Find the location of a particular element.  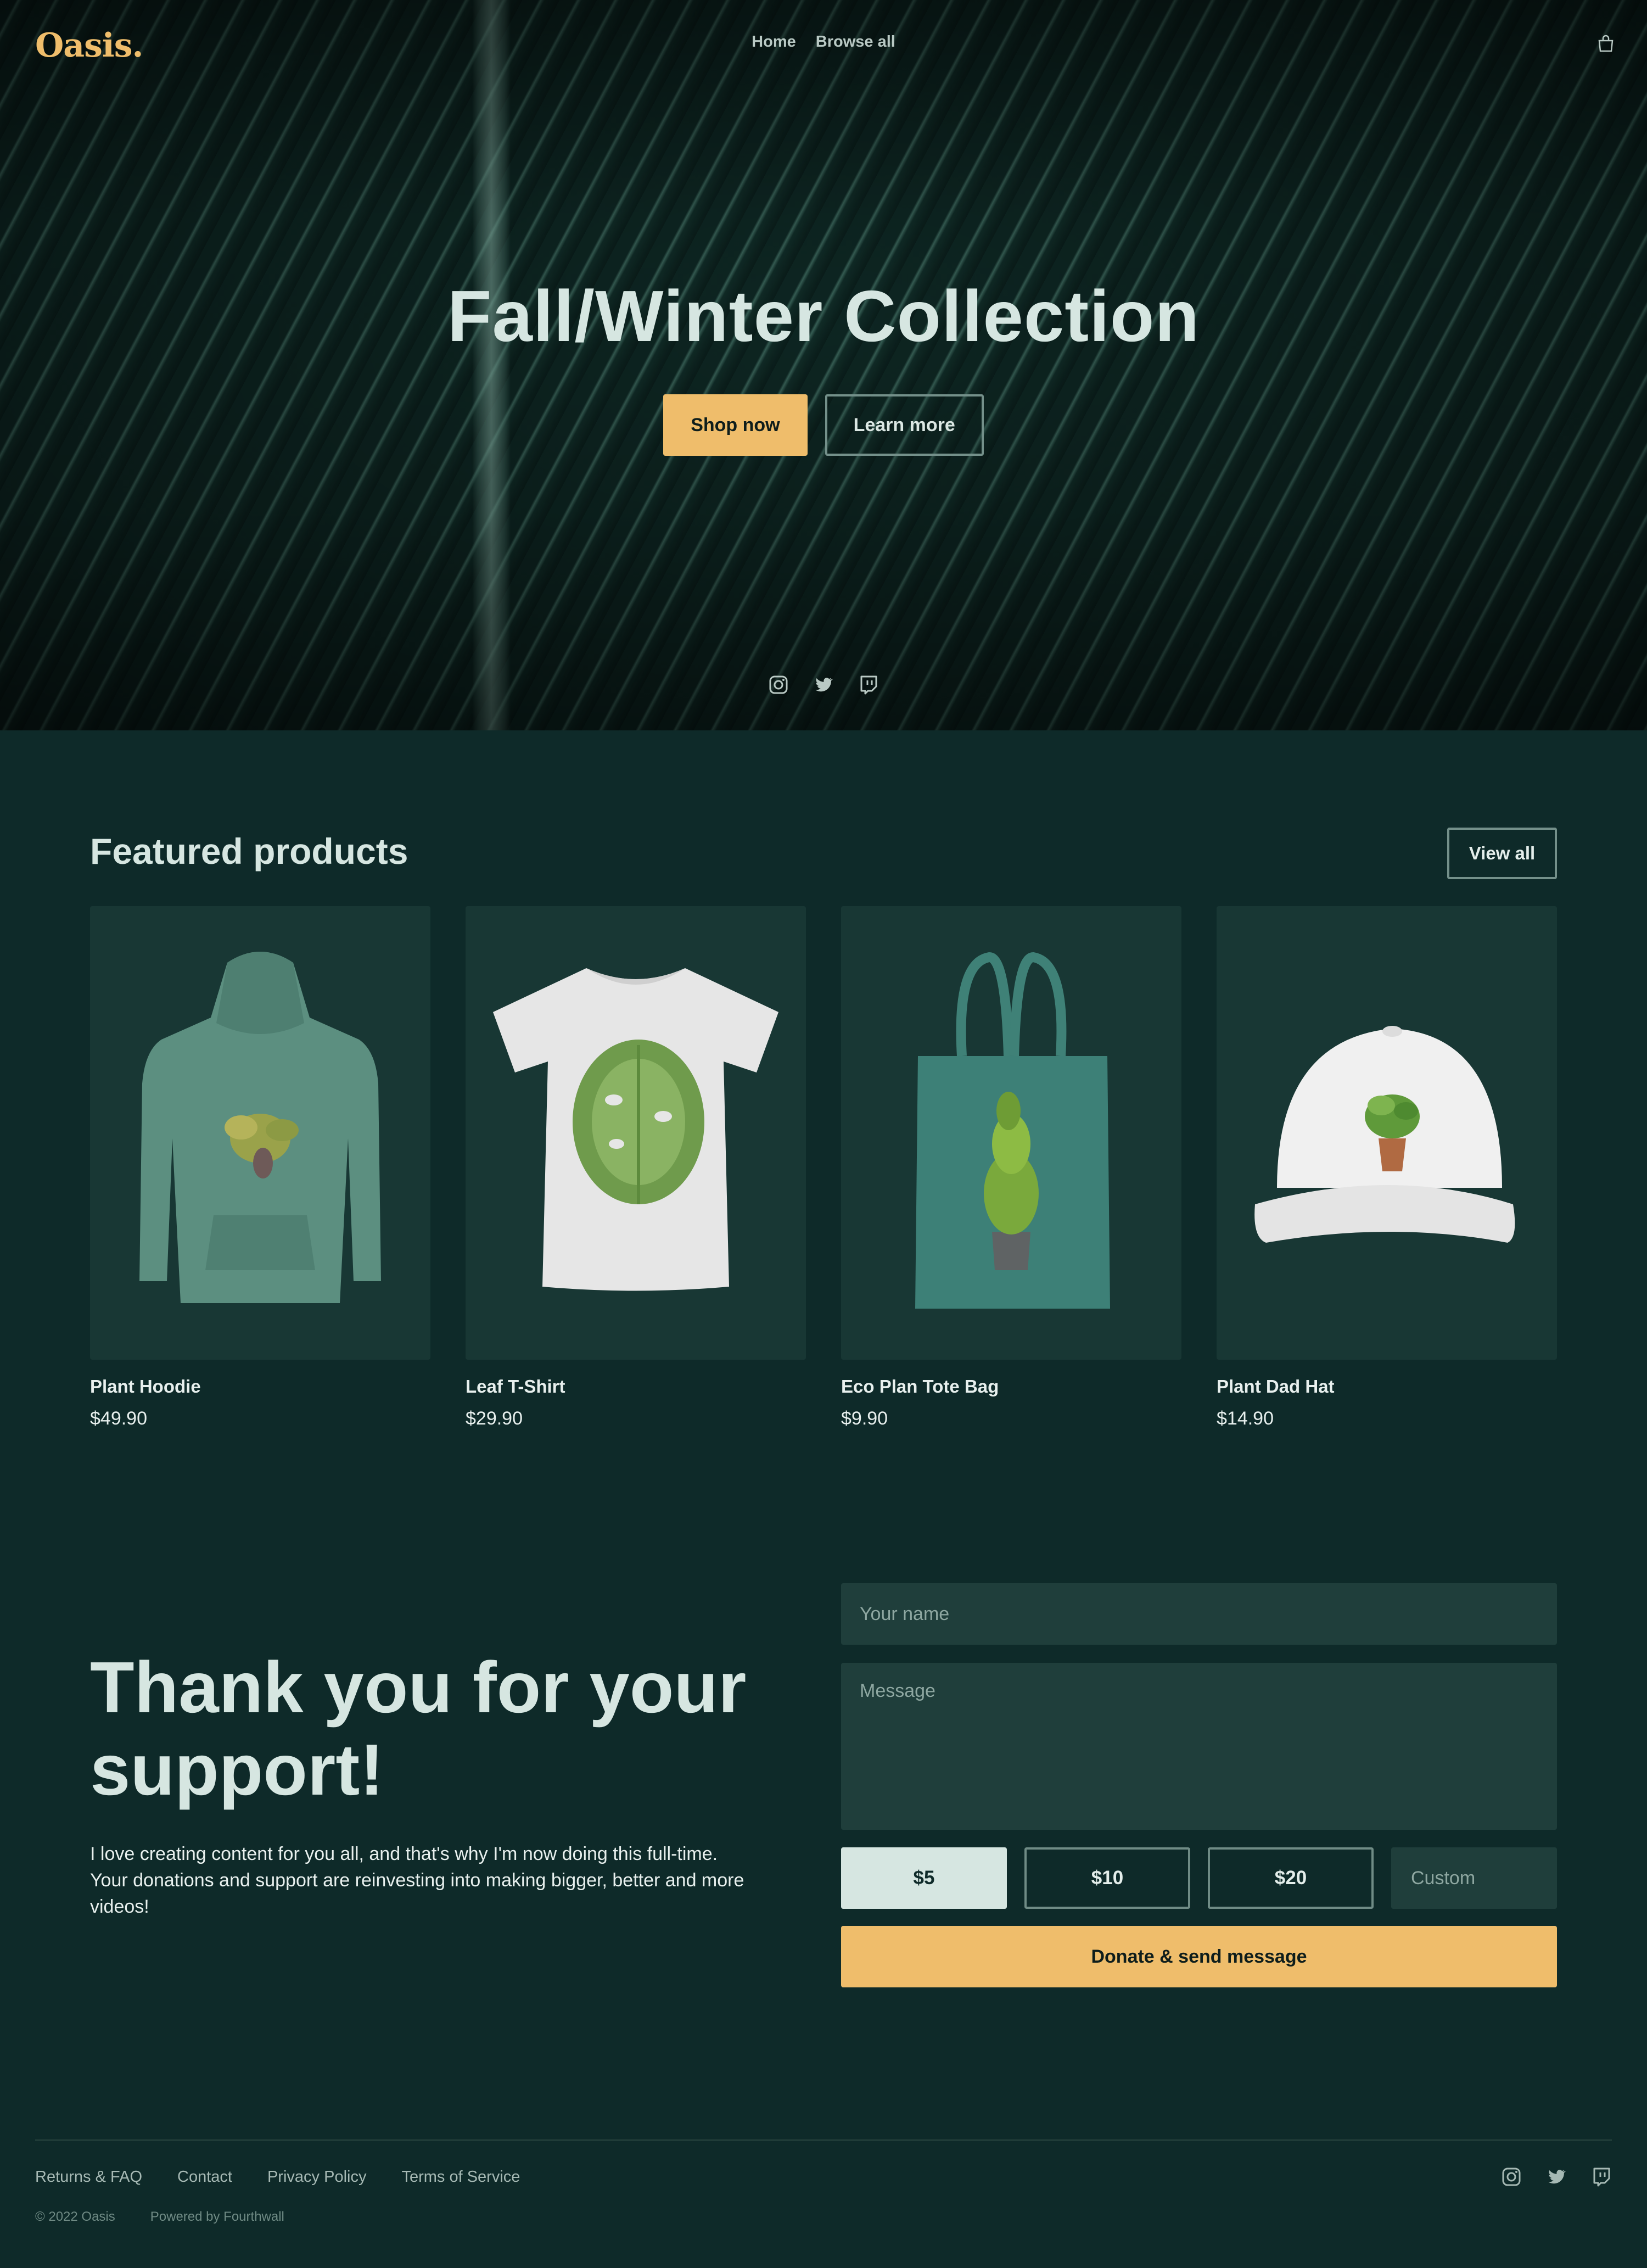

tote-bag-image is located at coordinates (1012, 1130).